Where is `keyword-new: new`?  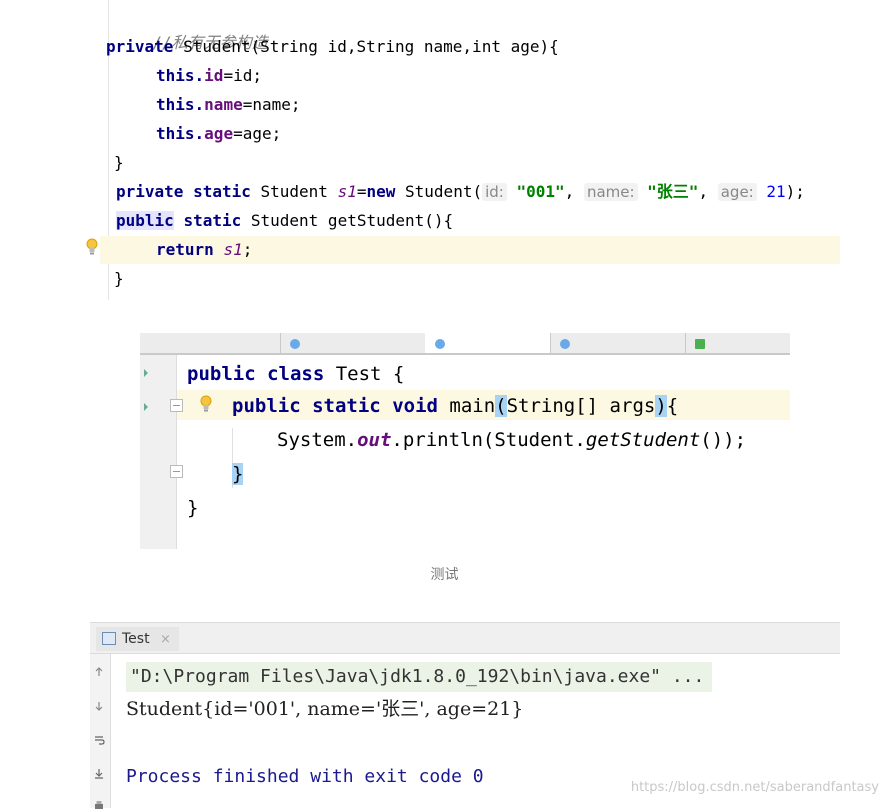 keyword-new: new is located at coordinates (381, 191).